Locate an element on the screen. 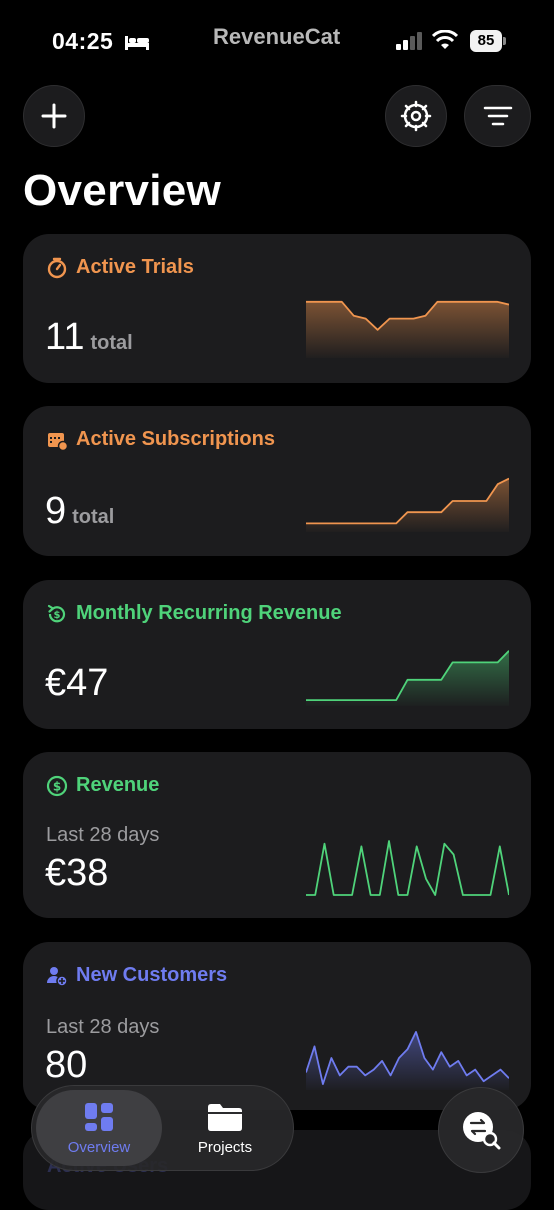  plus-icon is located at coordinates (54, 116).